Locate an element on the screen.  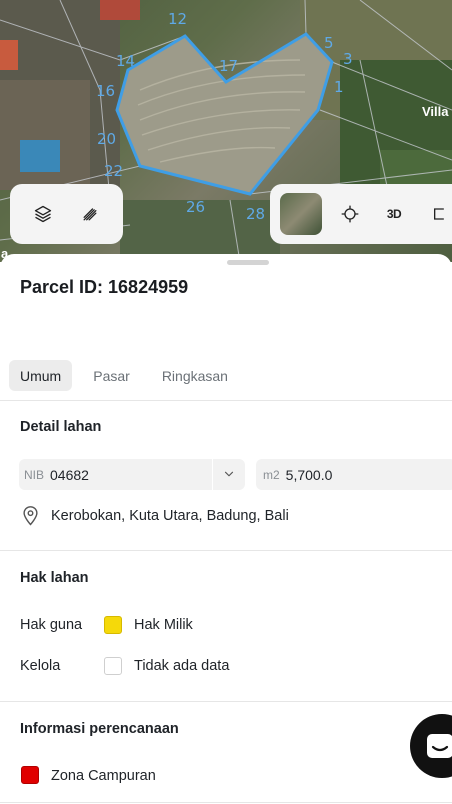
field-separator is located at coordinates (212, 474).